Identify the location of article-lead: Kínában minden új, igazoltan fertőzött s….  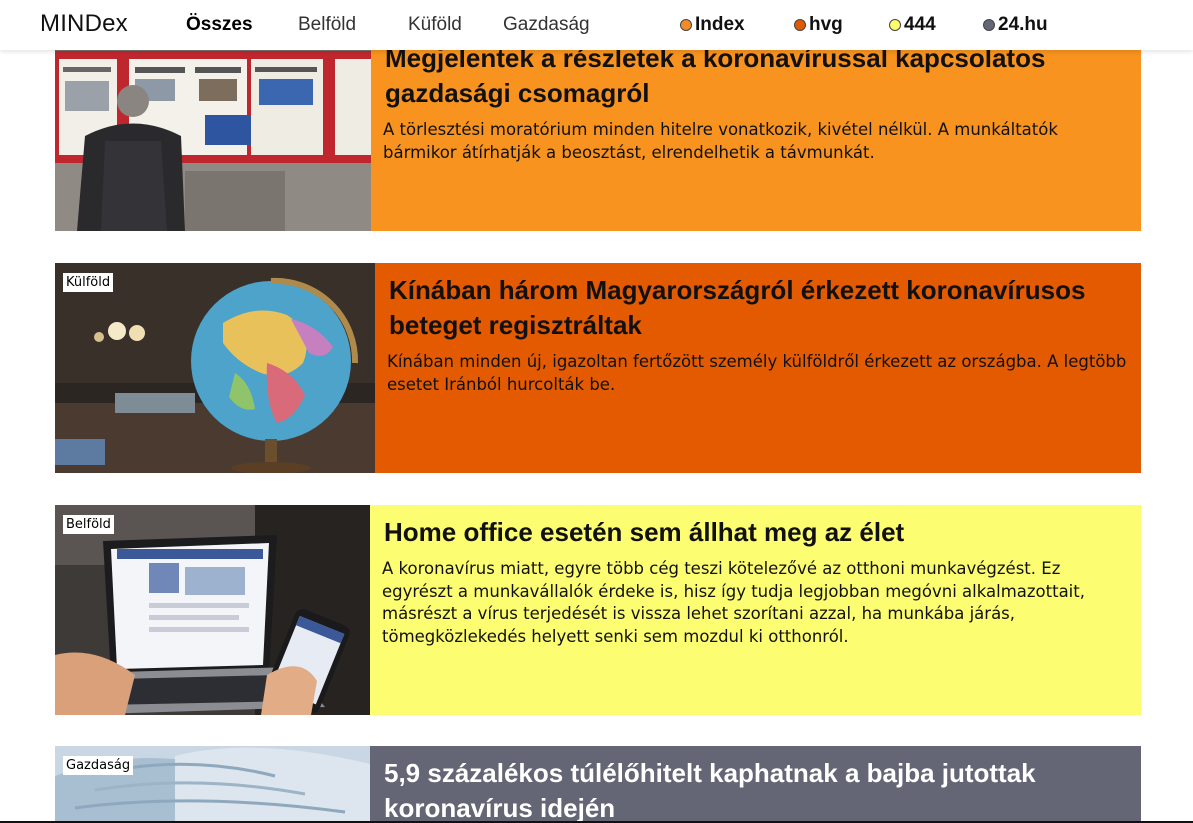
(757, 373).